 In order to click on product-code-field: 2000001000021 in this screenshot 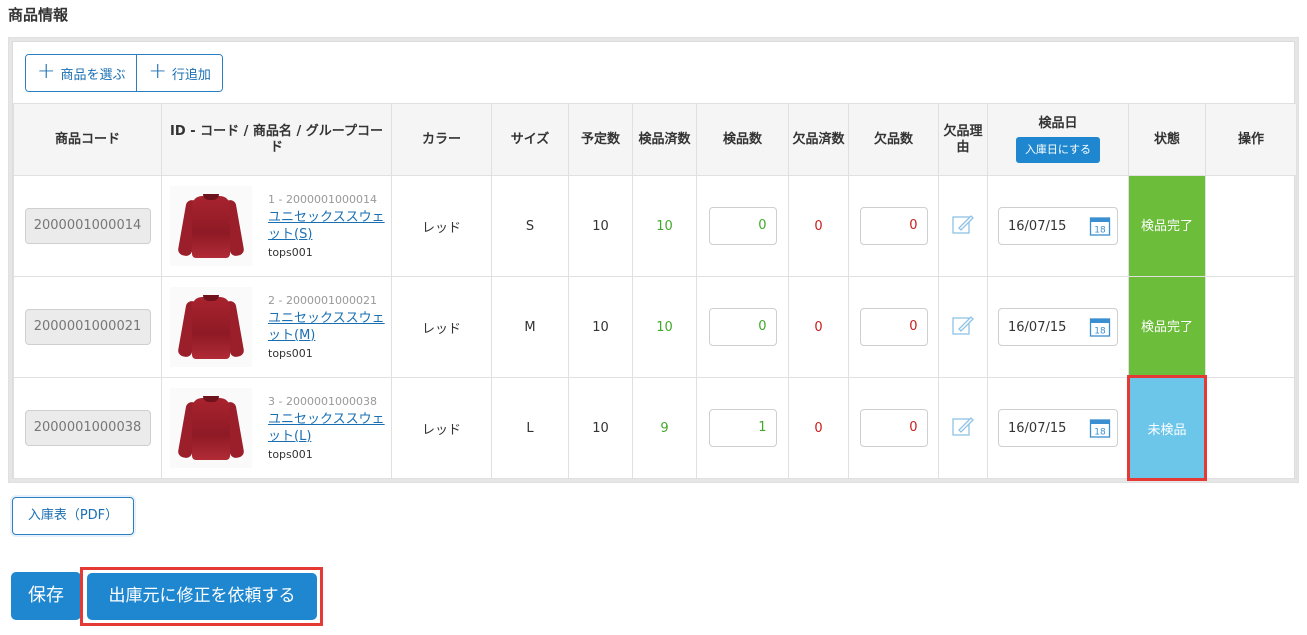, I will do `click(87, 327)`.